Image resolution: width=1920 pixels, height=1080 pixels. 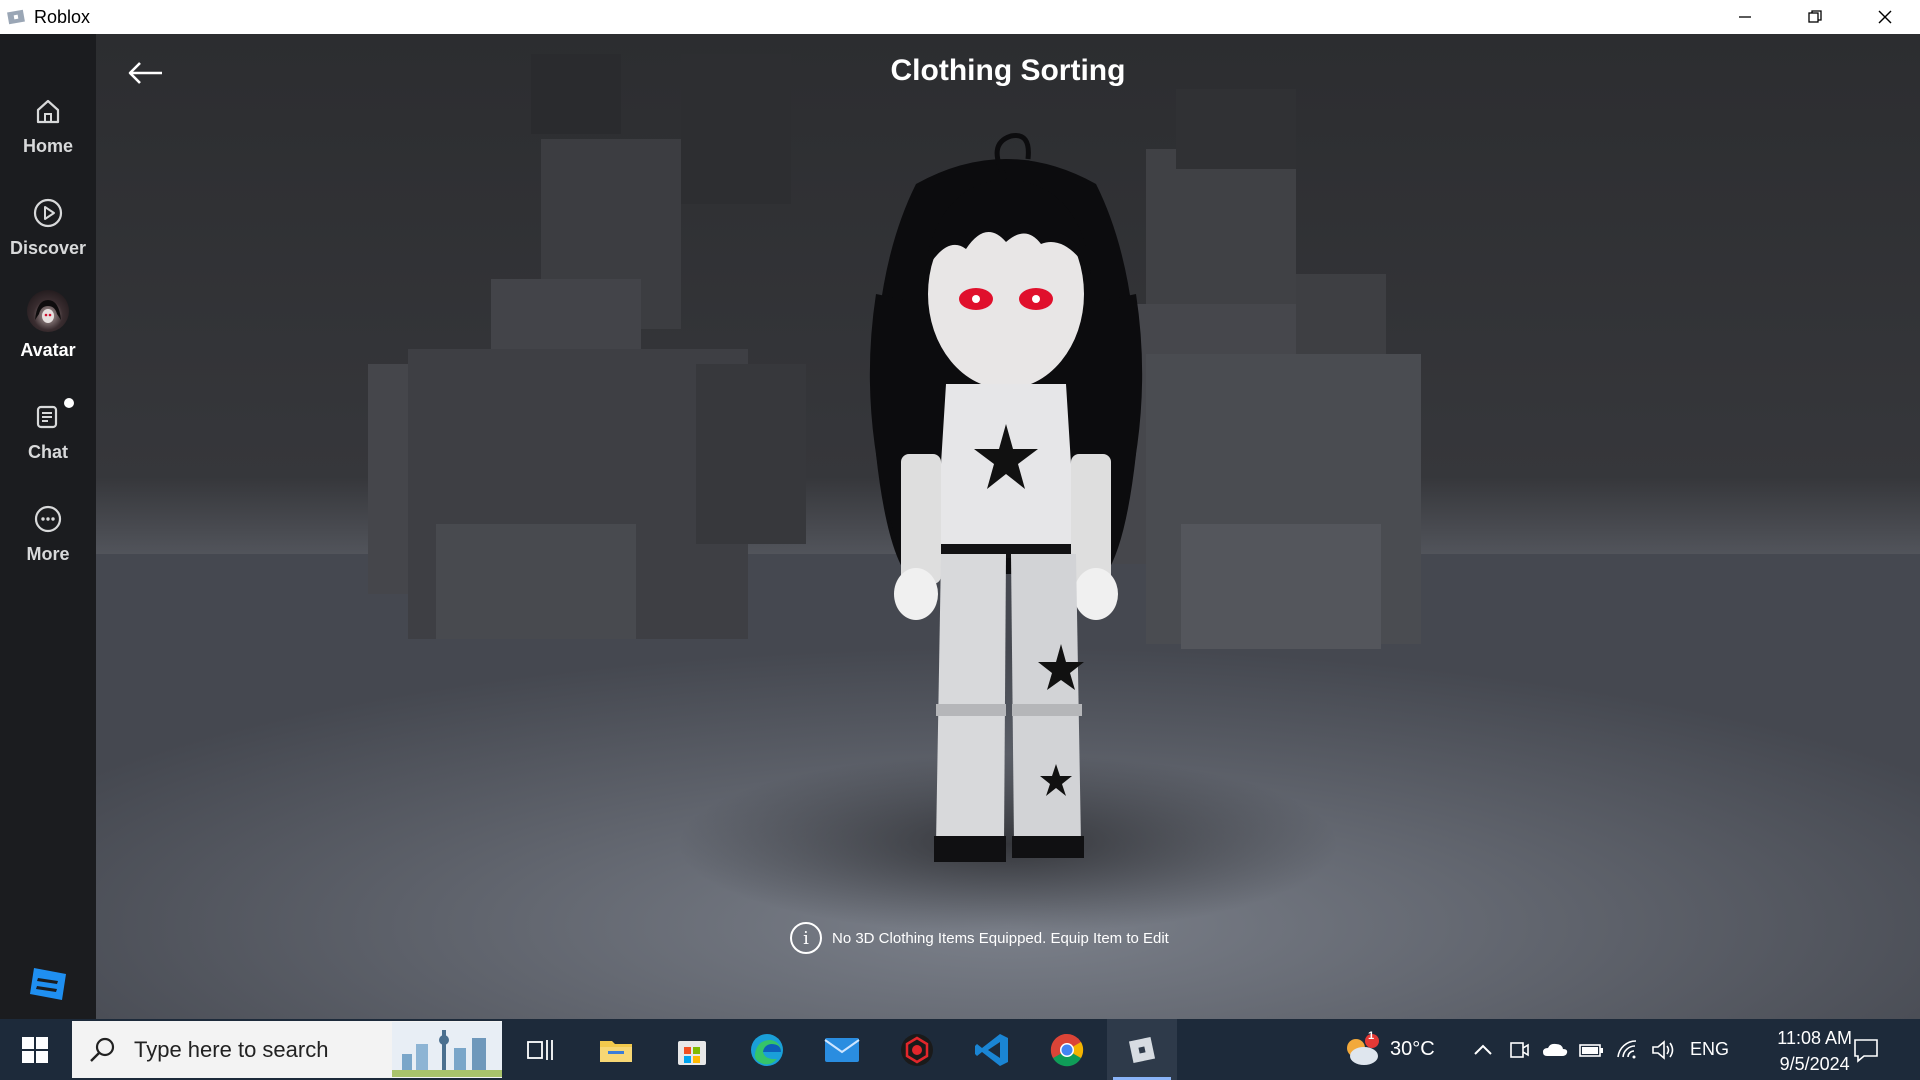 What do you see at coordinates (806, 938) in the screenshot?
I see `info-icon: i` at bounding box center [806, 938].